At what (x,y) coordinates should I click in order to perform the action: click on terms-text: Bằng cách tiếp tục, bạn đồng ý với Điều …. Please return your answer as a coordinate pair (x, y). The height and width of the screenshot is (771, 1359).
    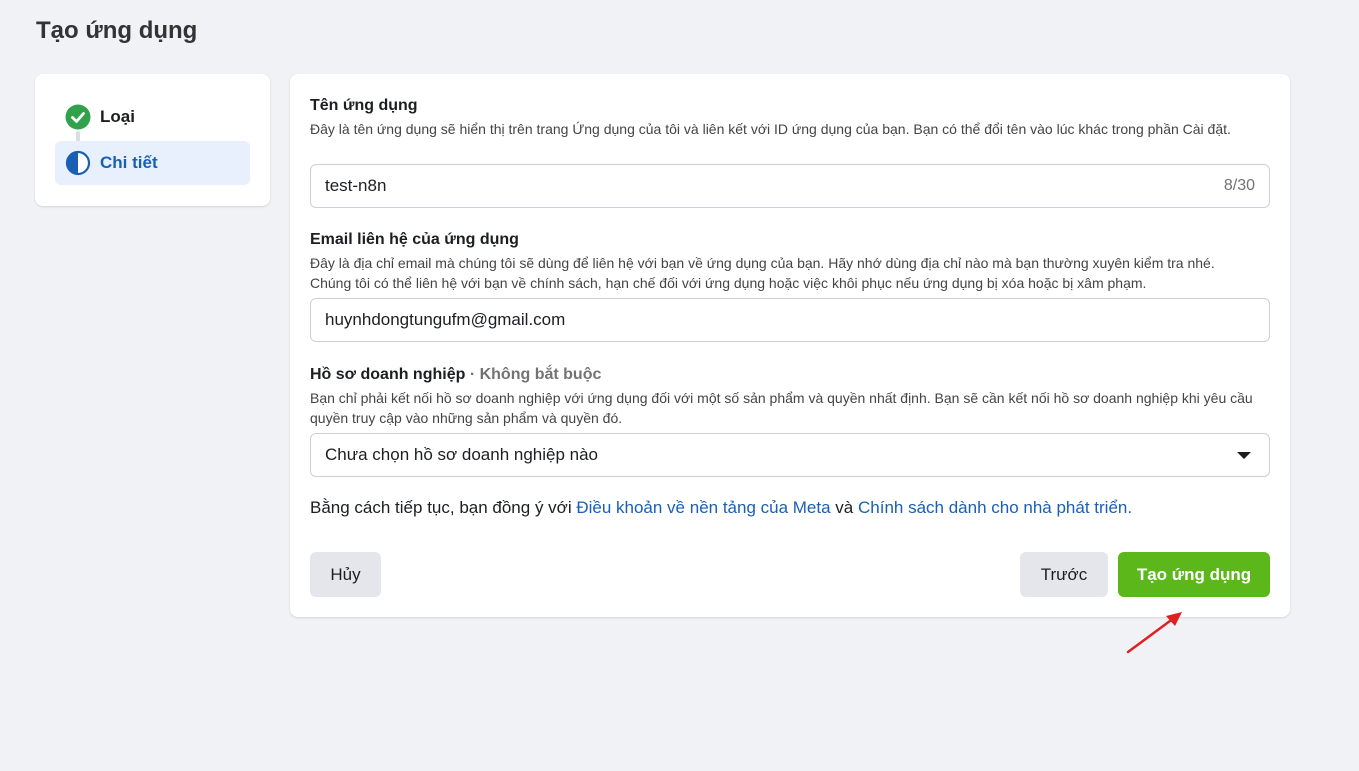
    Looking at the image, I should click on (721, 508).